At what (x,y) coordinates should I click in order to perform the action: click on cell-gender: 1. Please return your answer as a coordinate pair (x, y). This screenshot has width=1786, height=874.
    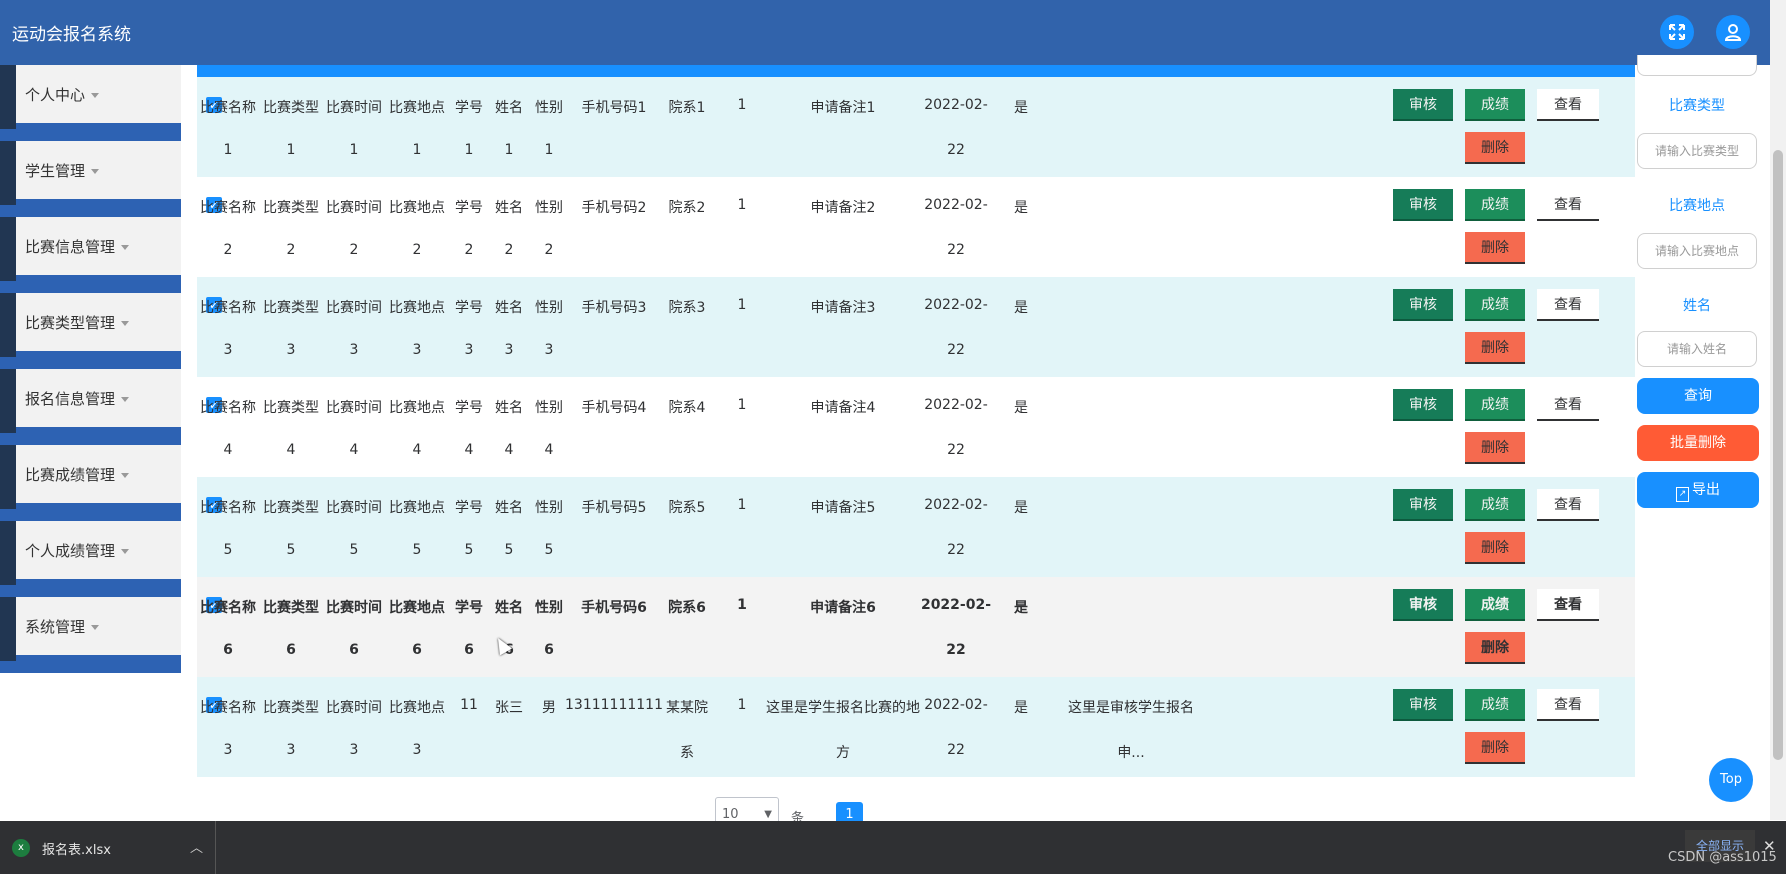
    Looking at the image, I should click on (549, 150).